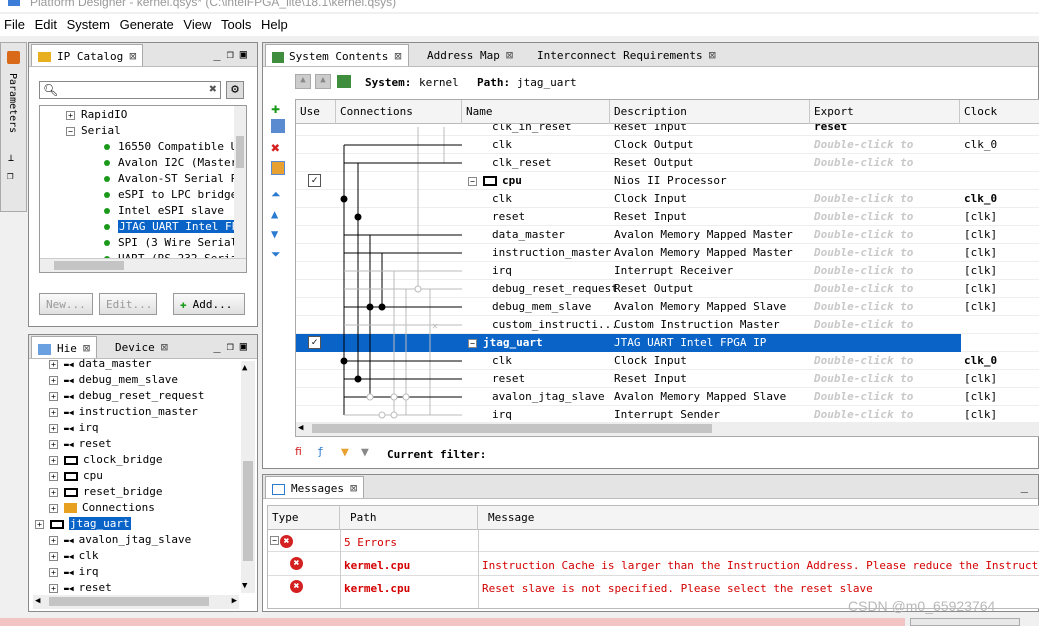  I want to click on hierarchy-item: + Connections, so click(102, 509).